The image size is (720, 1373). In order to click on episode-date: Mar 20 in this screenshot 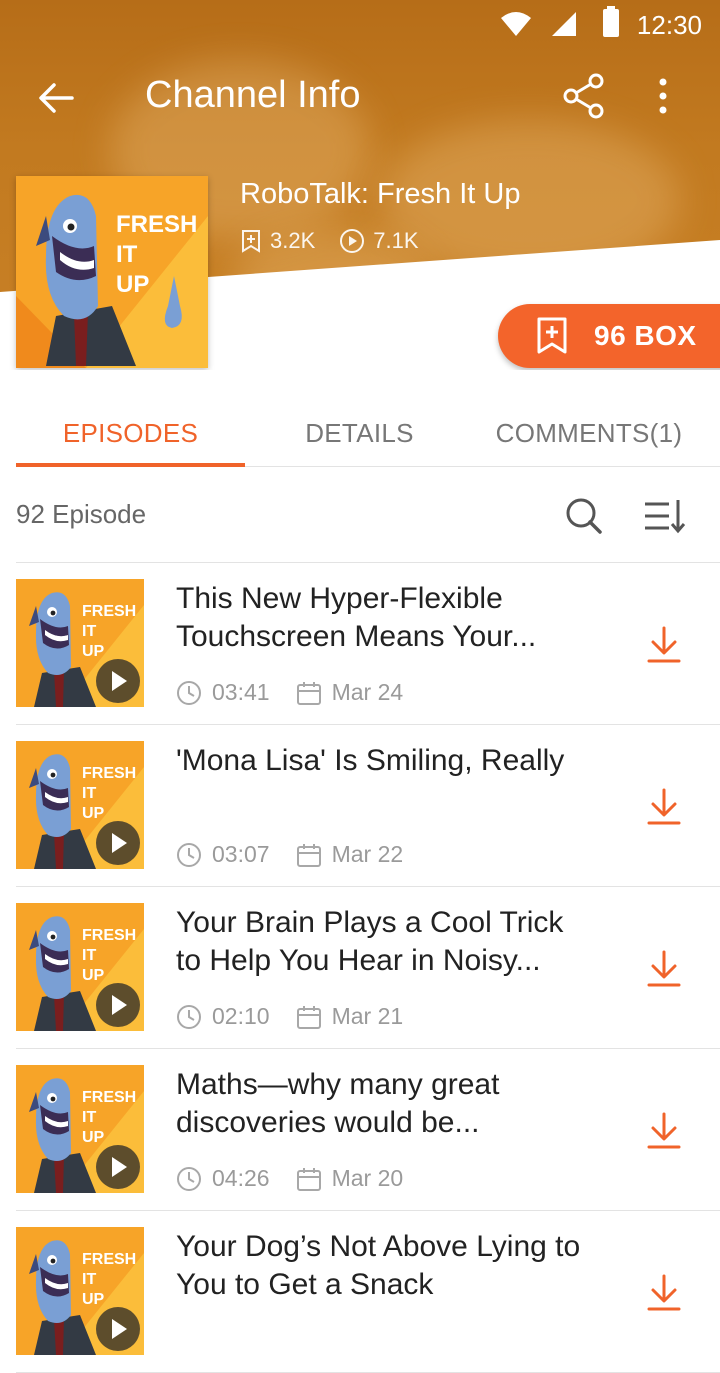, I will do `click(367, 1178)`.